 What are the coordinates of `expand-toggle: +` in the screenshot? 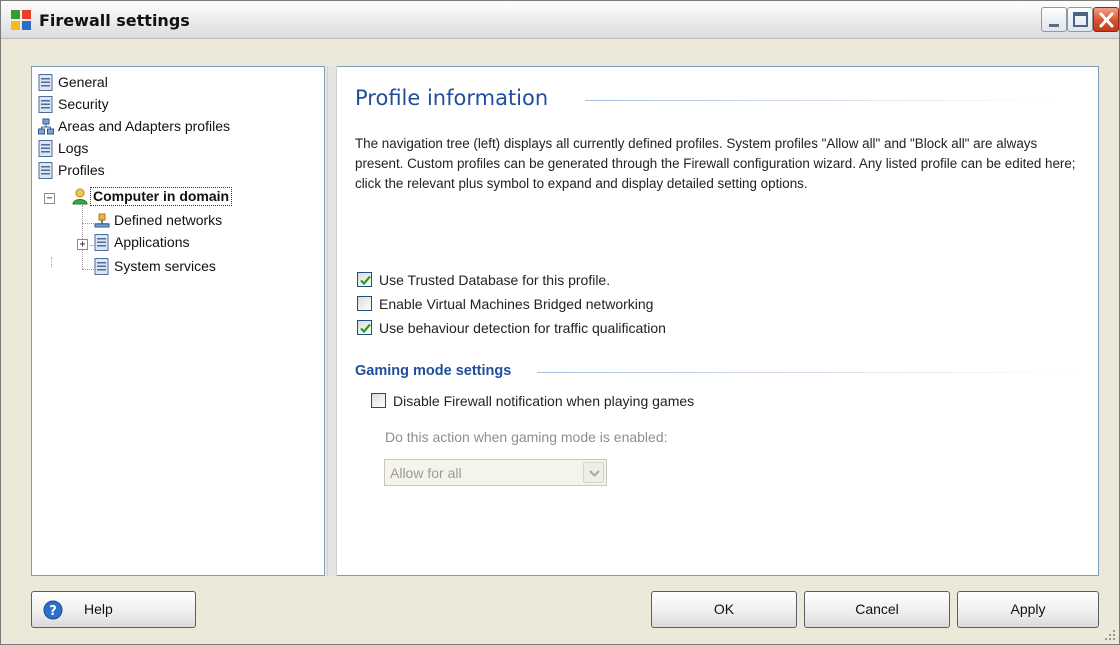 It's located at (82, 244).